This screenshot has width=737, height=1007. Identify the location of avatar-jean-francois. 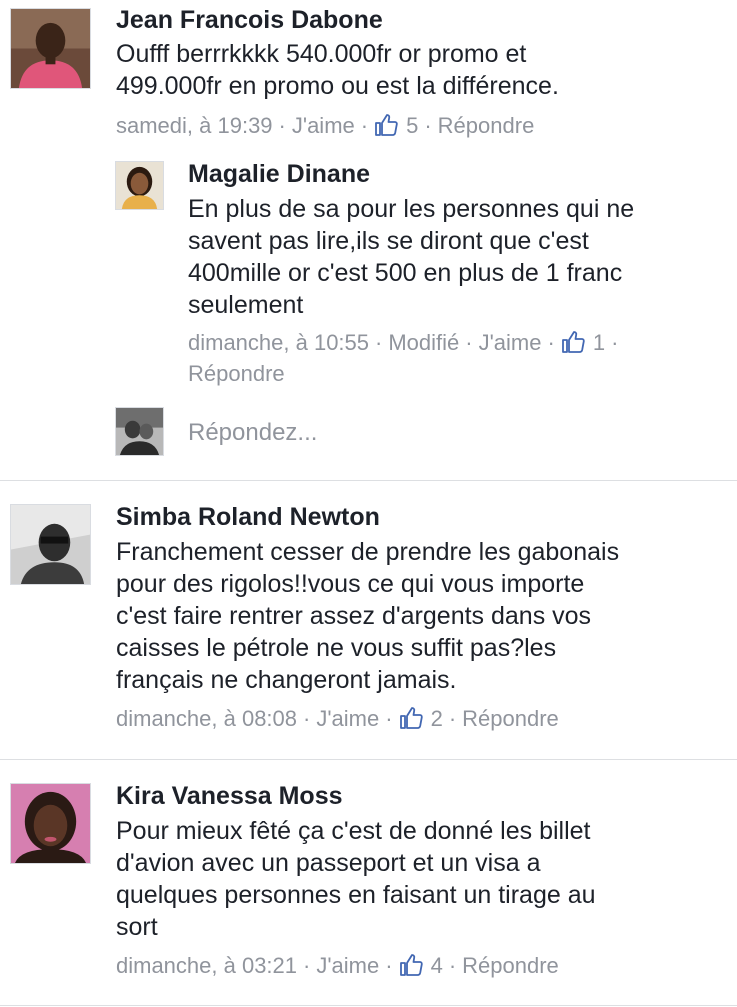
(50, 48).